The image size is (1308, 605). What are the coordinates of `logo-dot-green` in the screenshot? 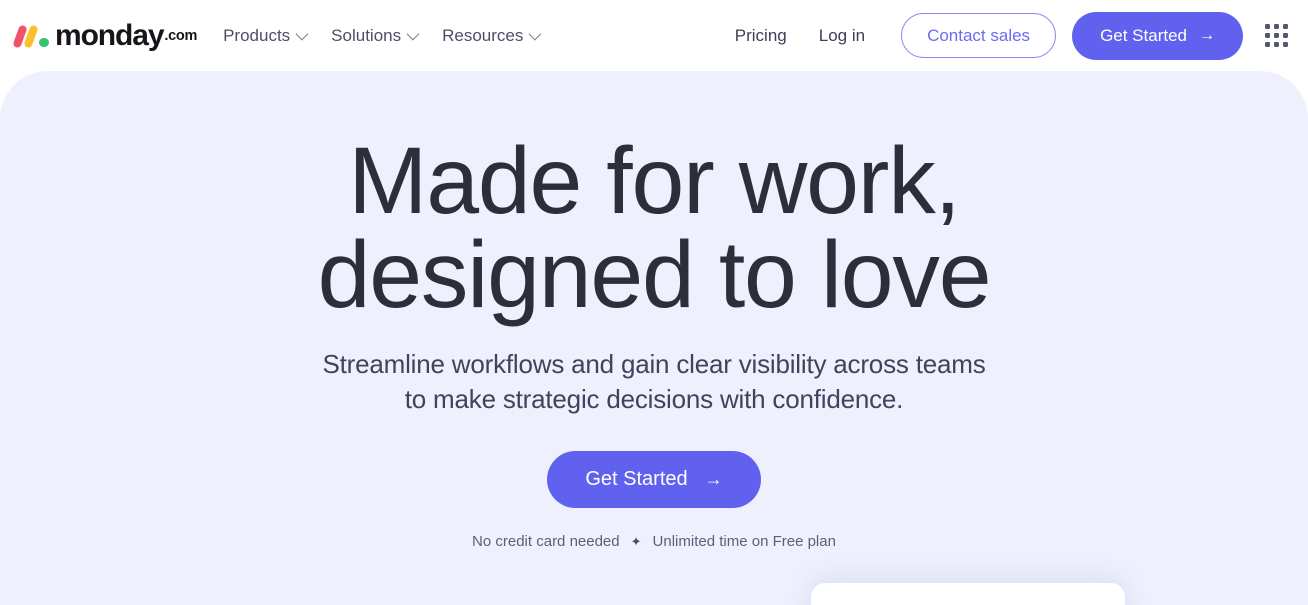 It's located at (44, 42).